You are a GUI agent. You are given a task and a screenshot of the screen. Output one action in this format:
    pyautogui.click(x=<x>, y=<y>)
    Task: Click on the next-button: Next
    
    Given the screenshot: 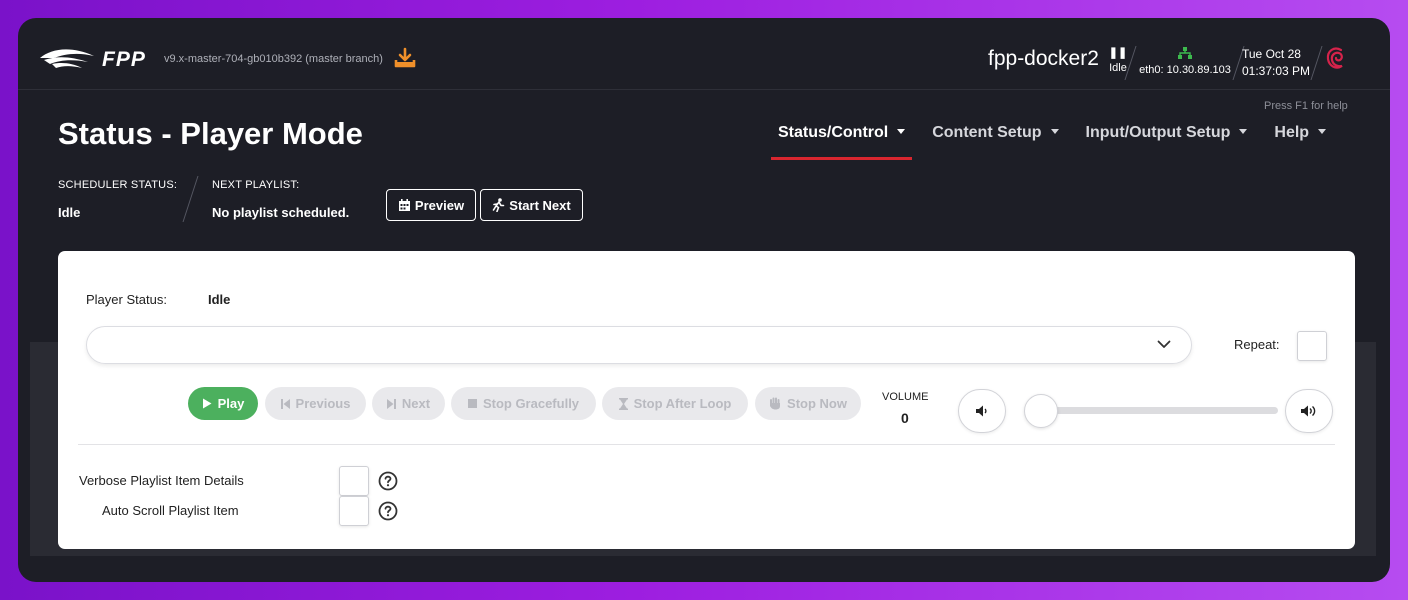 What is the action you would take?
    pyautogui.click(x=408, y=403)
    